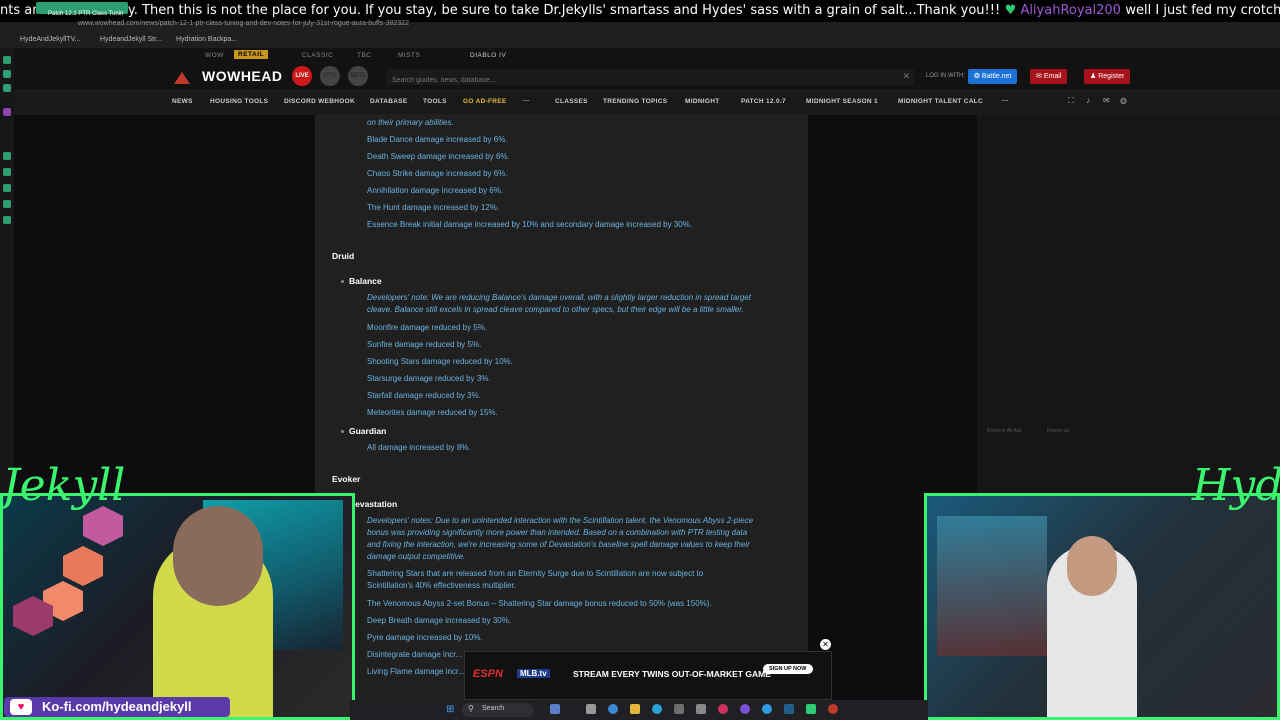  What do you see at coordinates (702, 101) in the screenshot?
I see `nav-midnight: MIDNIGHT` at bounding box center [702, 101].